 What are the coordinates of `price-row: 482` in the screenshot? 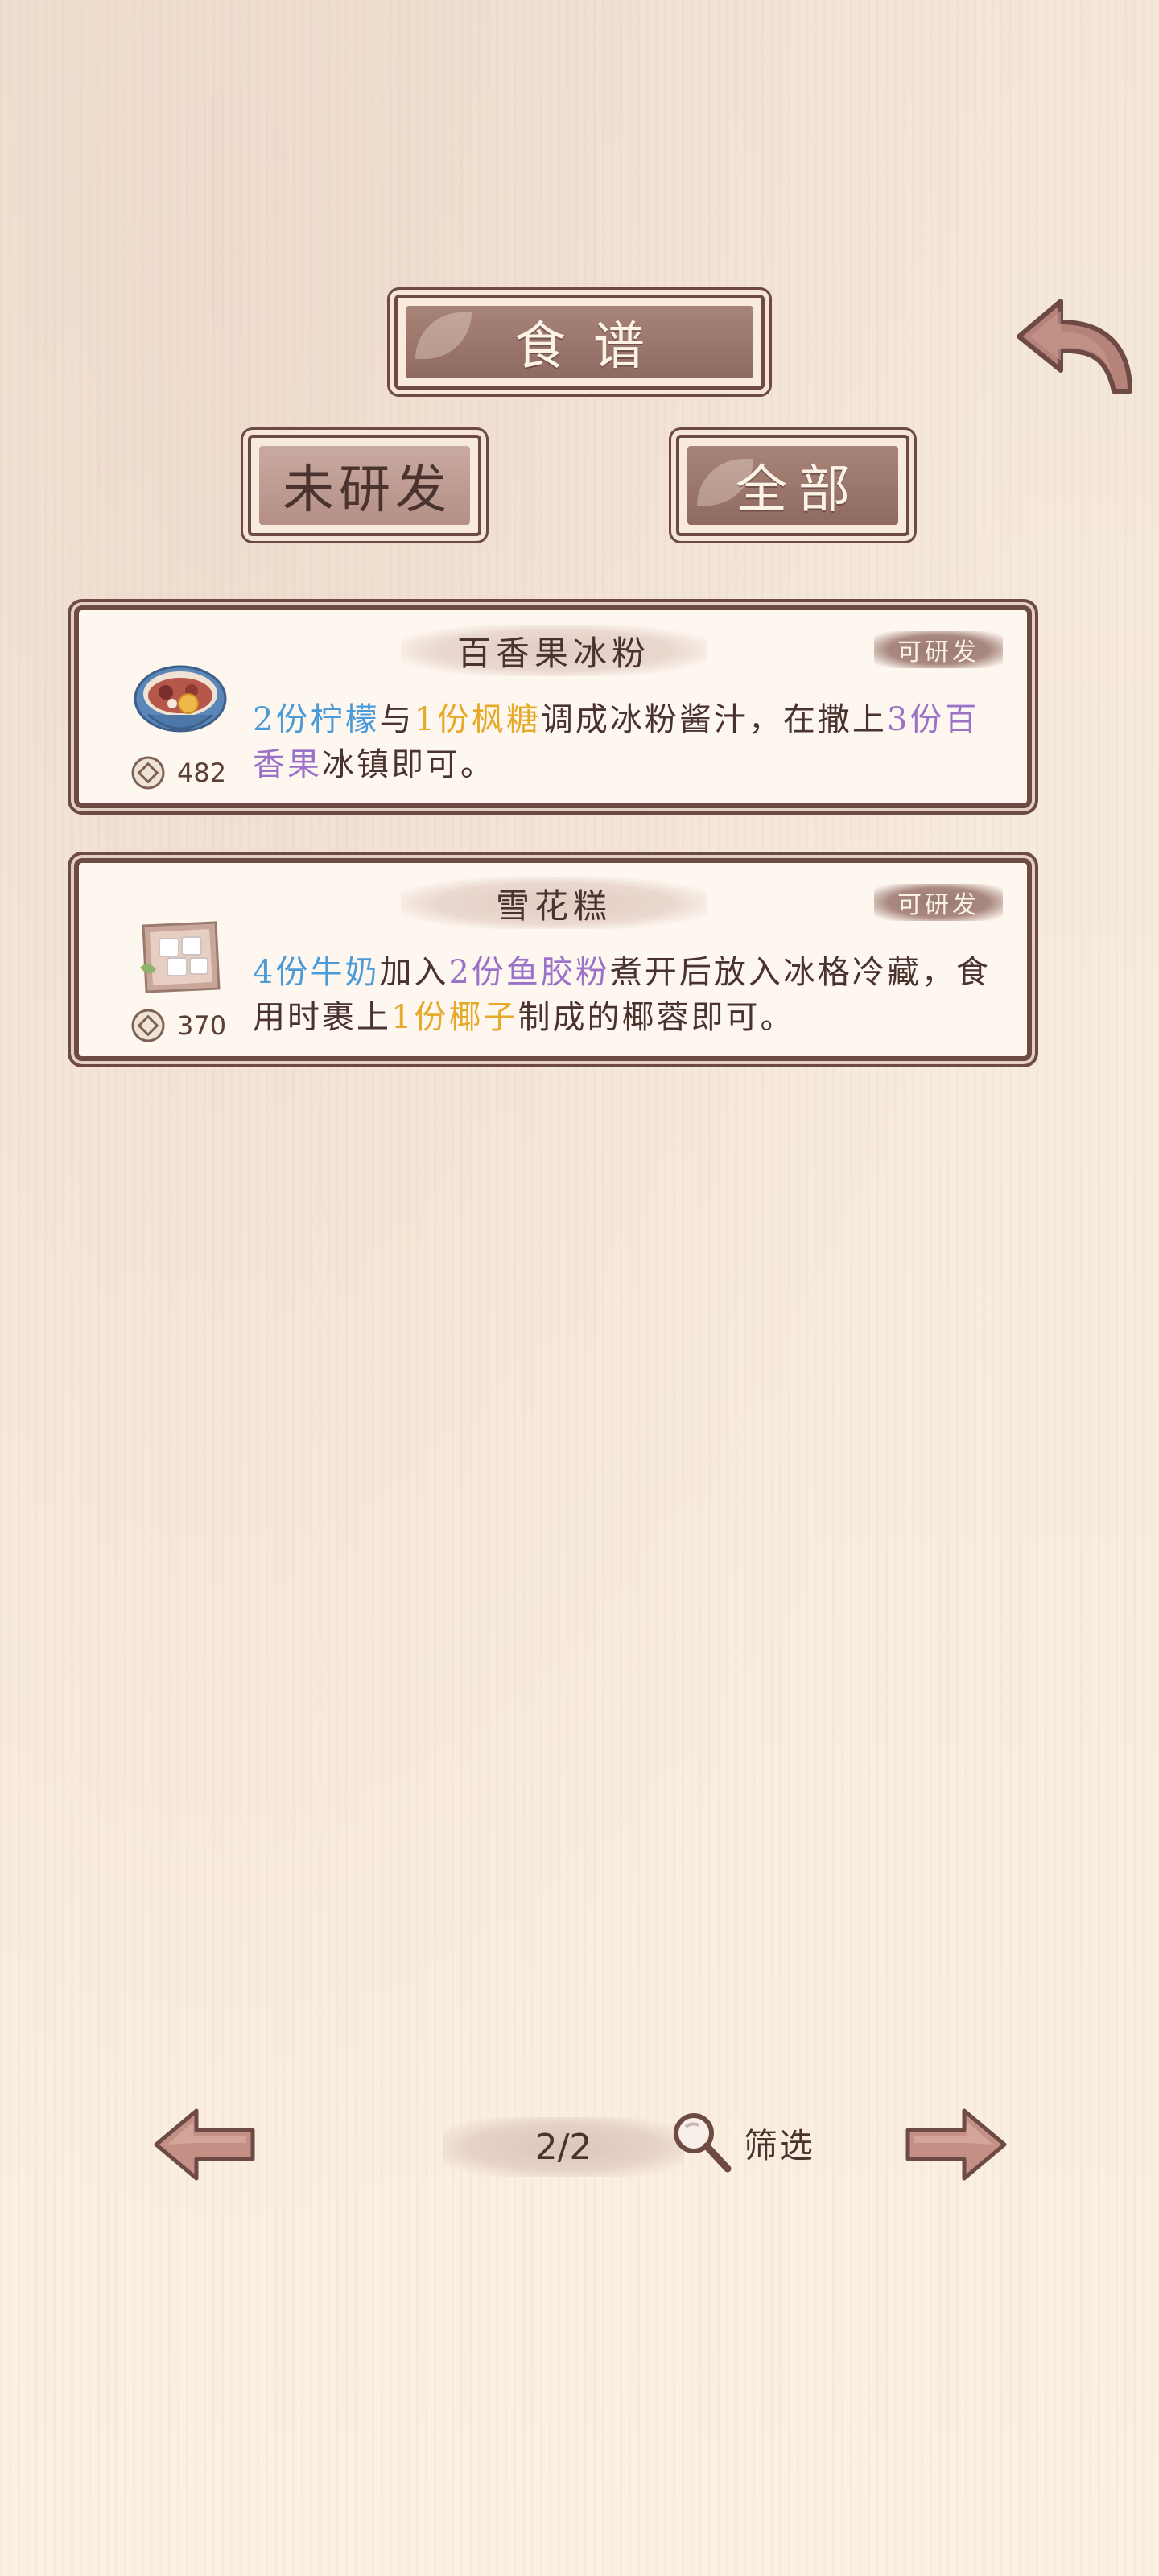 It's located at (178, 773).